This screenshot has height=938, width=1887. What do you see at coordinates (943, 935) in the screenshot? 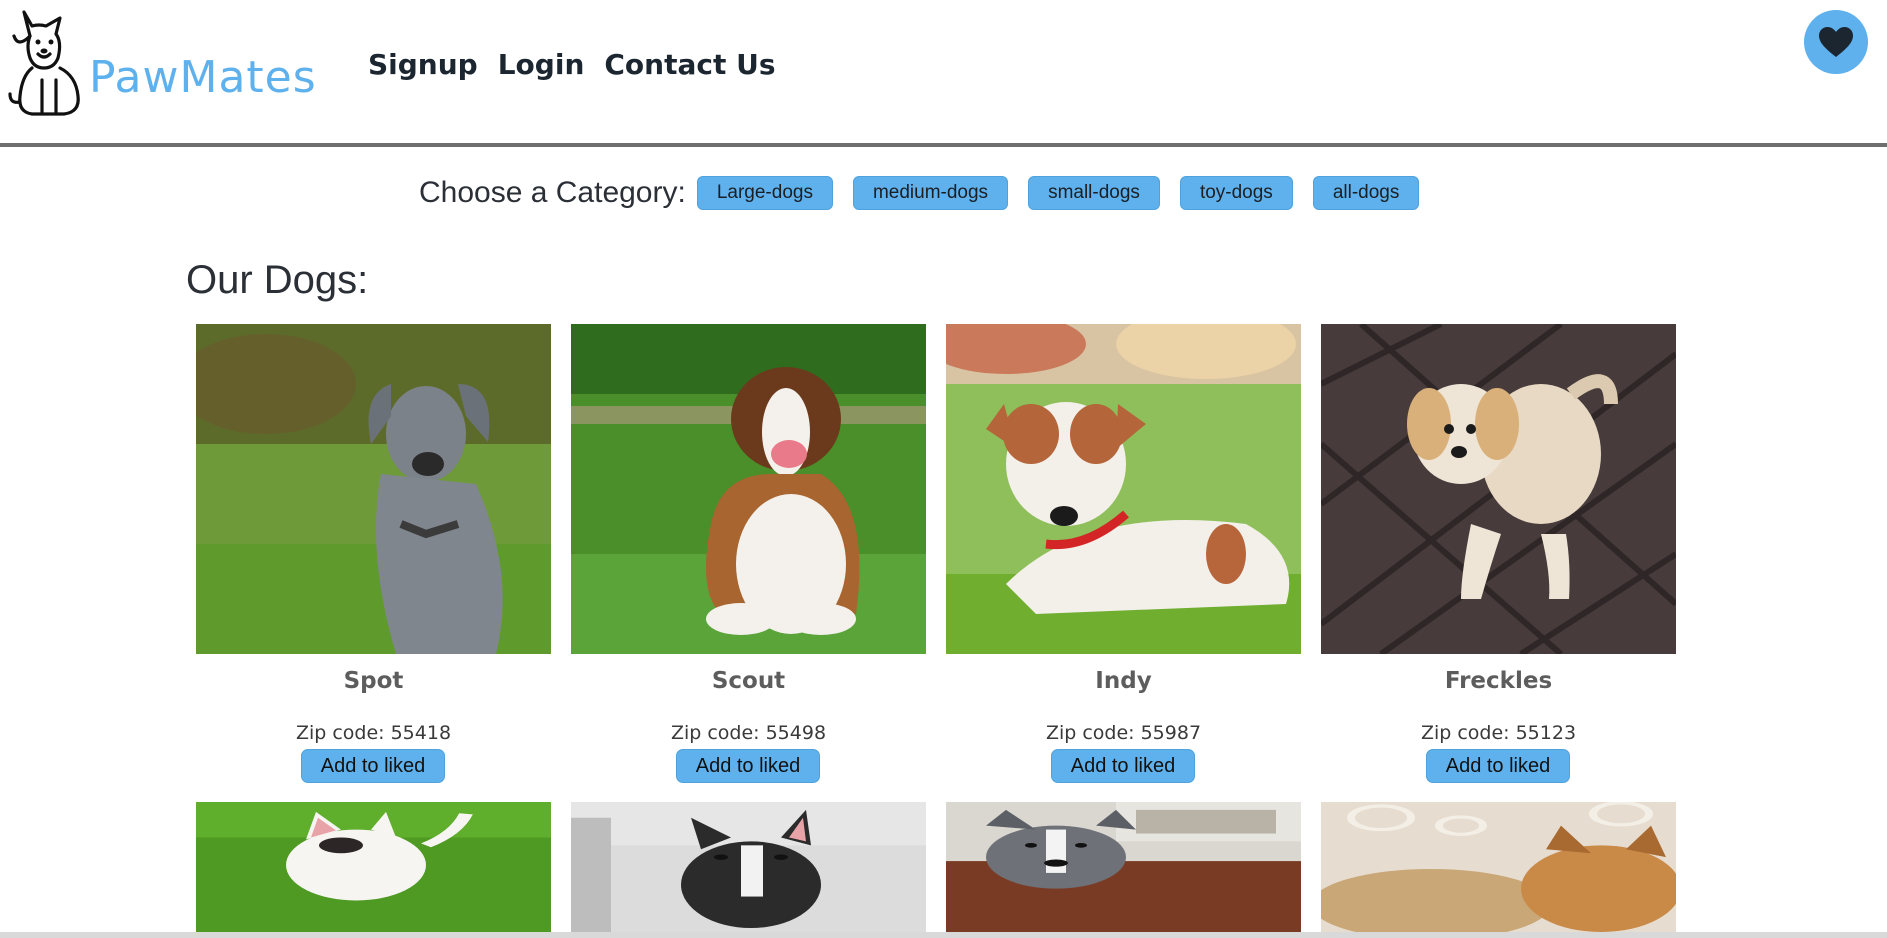
I see `horizontal-scrollbar` at bounding box center [943, 935].